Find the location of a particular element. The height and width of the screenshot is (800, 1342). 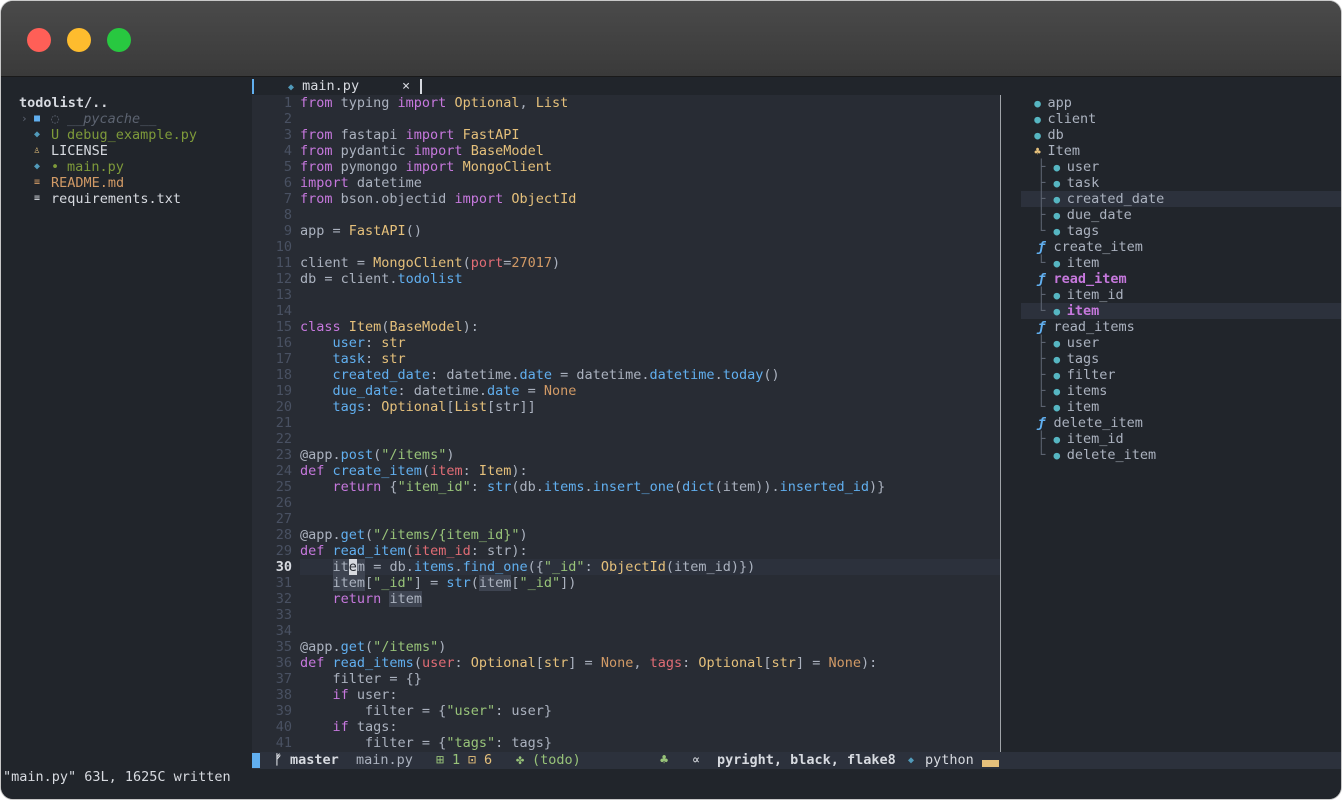

tree-item-label: debug_example.py is located at coordinates (132, 135).